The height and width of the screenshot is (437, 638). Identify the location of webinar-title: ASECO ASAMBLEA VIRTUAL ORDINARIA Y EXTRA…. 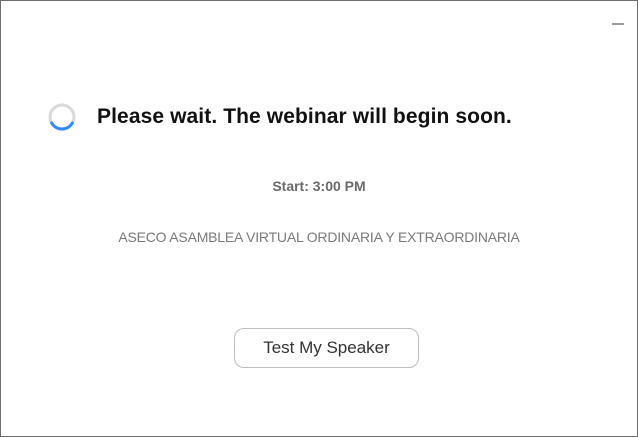
(319, 237).